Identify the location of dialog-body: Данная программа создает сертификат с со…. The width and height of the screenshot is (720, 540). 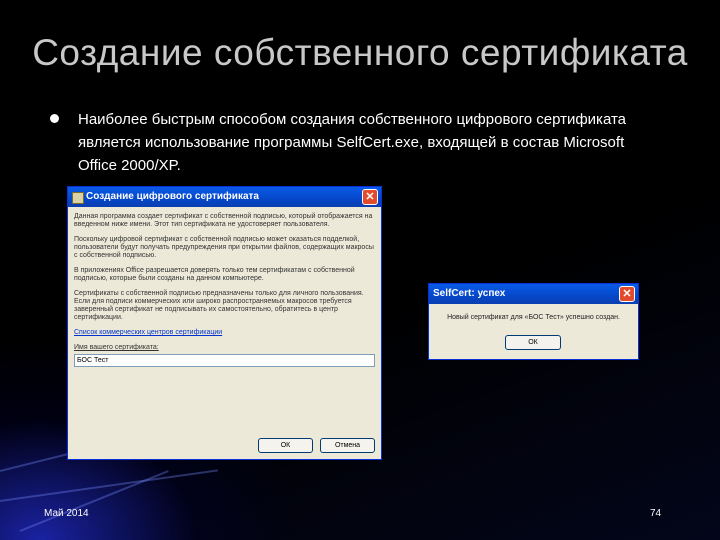
(224, 290).